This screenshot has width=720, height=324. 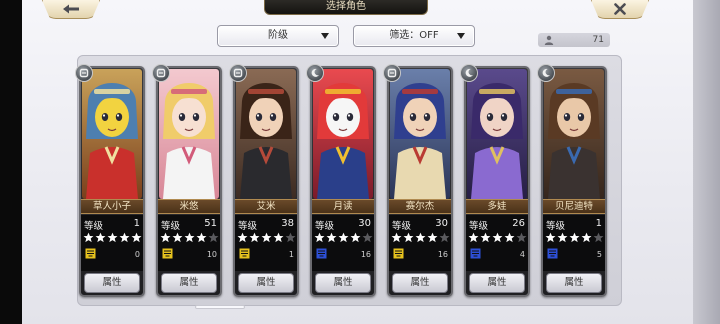 I want to click on user-icon, so click(x=549, y=40).